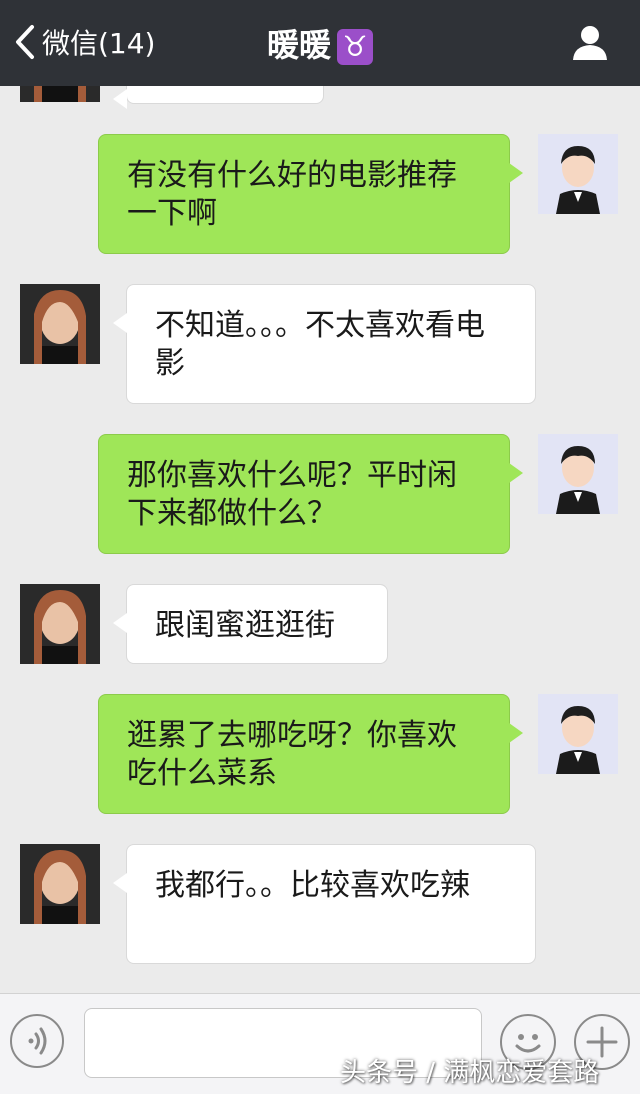 The image size is (640, 1094). I want to click on message-bubble-received: 跟闺蜜逛逛街, so click(250, 624).